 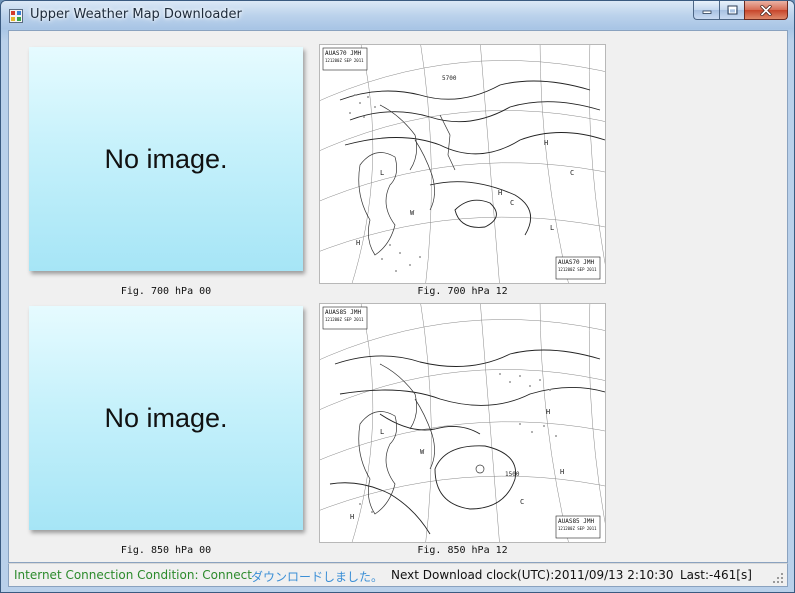 I want to click on image-panel-850-00: No image., so click(x=166, y=418).